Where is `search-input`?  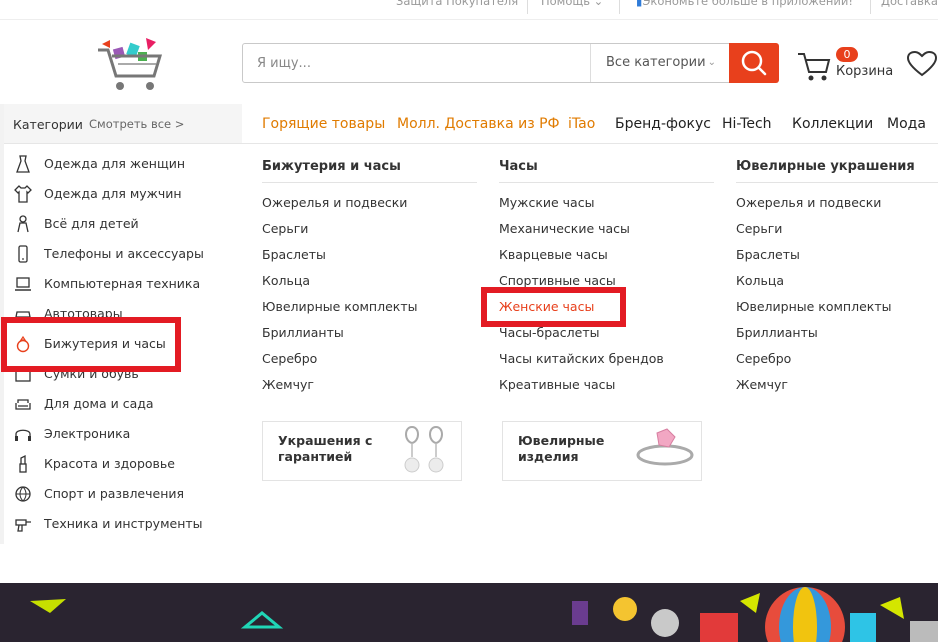
search-input is located at coordinates (416, 63).